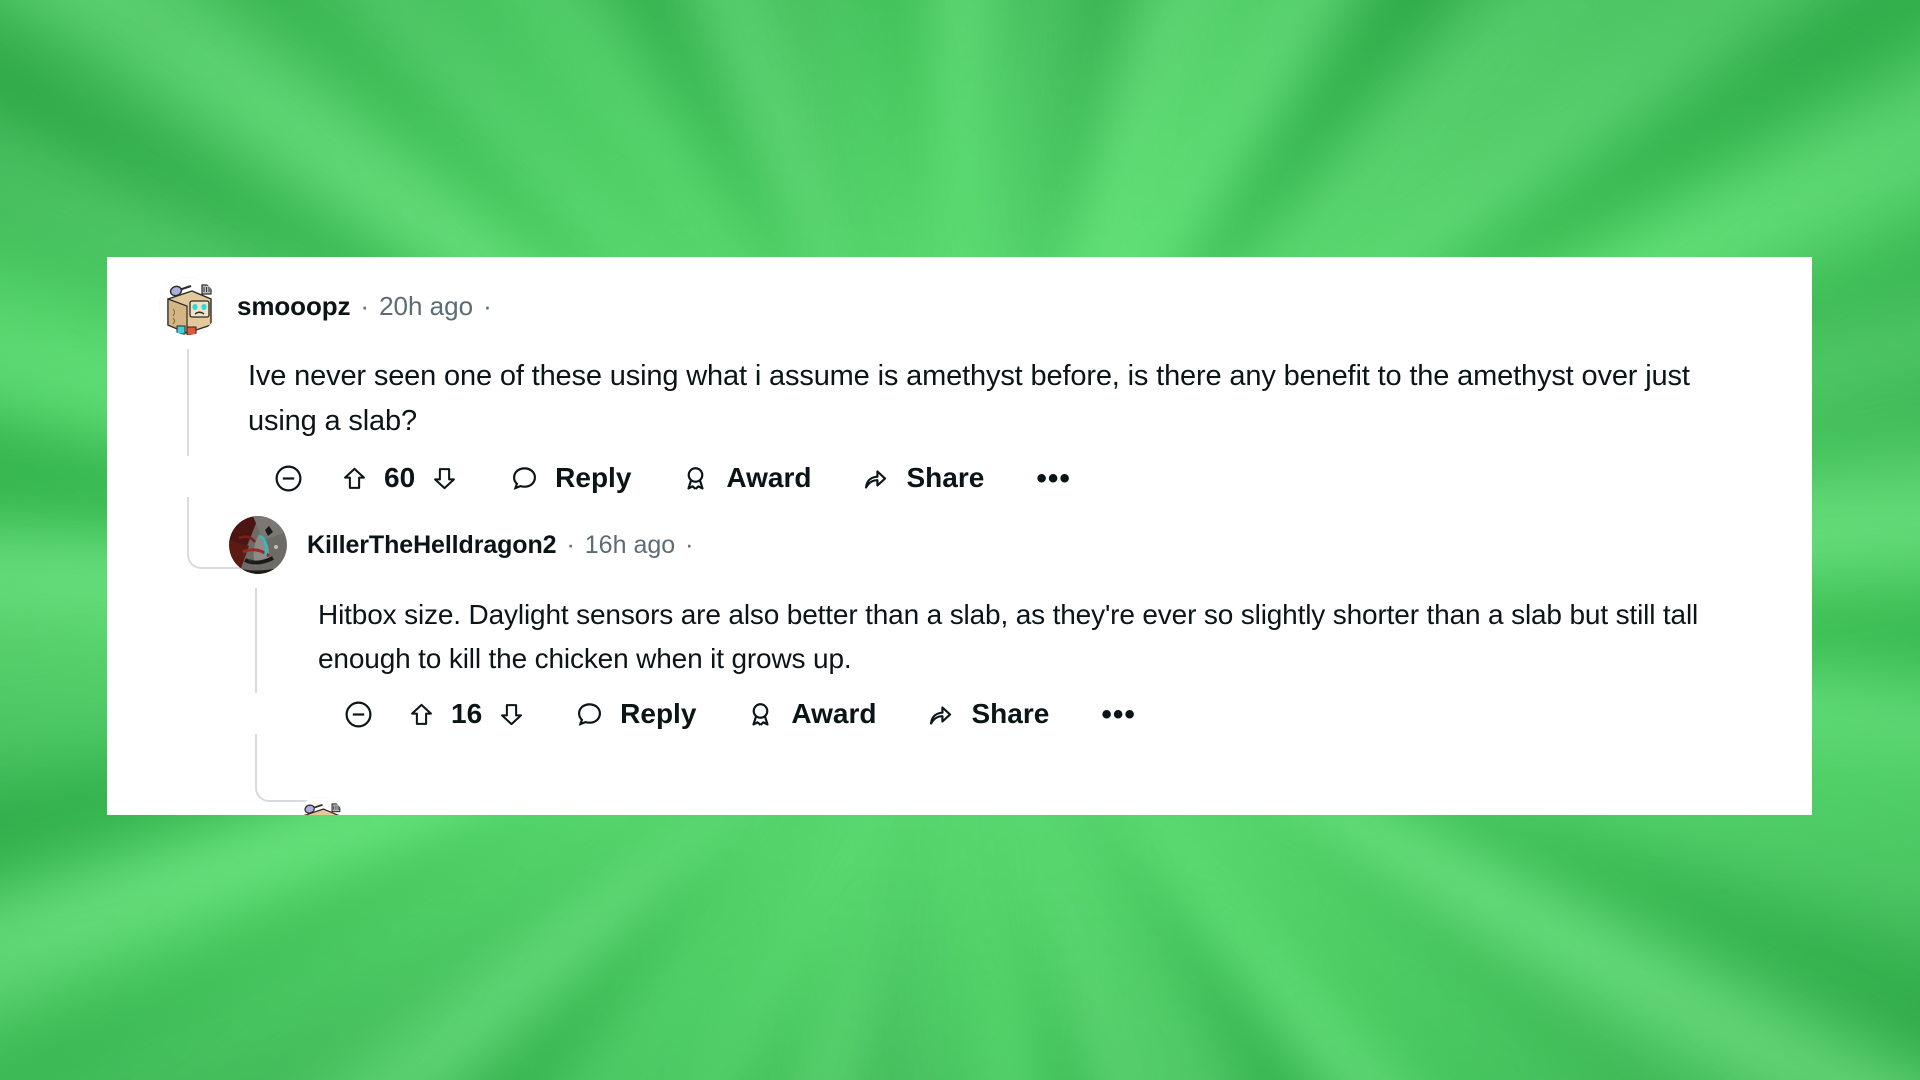 The height and width of the screenshot is (1080, 1920). I want to click on comment-2-vote-group: 16, so click(466, 714).